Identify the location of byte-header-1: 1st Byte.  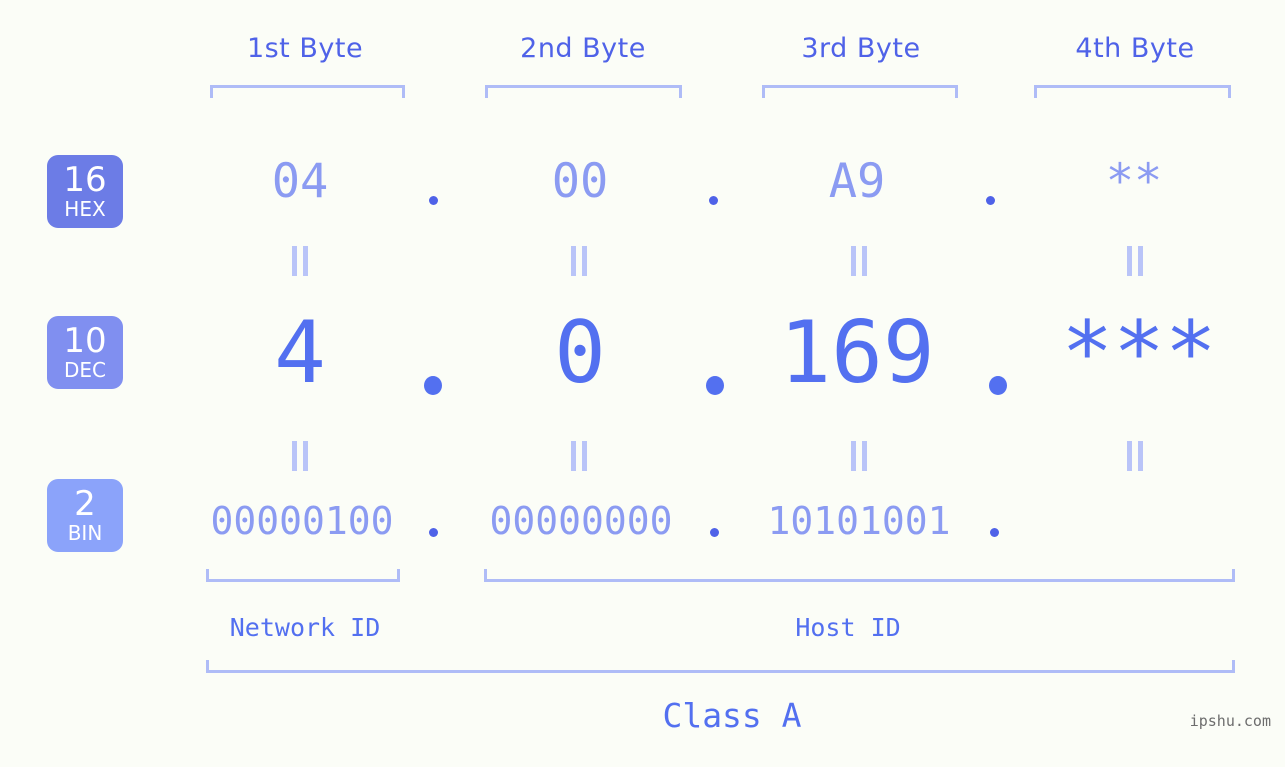
(305, 48).